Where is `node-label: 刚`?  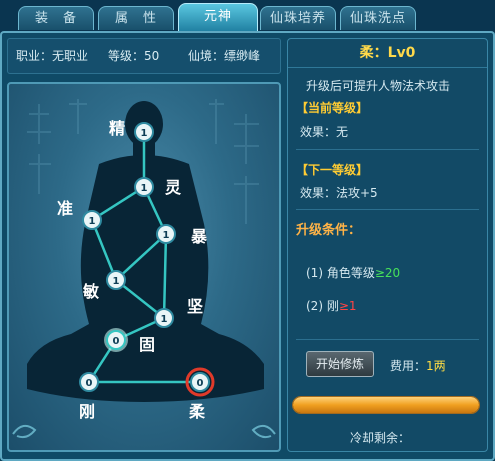
node-label: 刚 is located at coordinates (87, 411).